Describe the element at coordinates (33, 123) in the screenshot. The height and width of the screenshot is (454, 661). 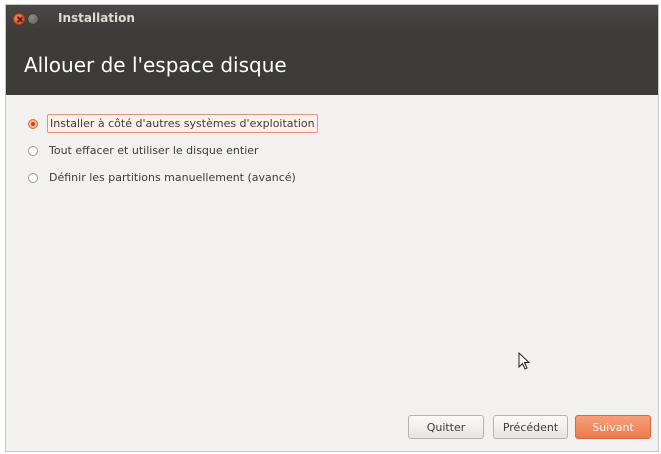
I see `radio-button-checked` at that location.